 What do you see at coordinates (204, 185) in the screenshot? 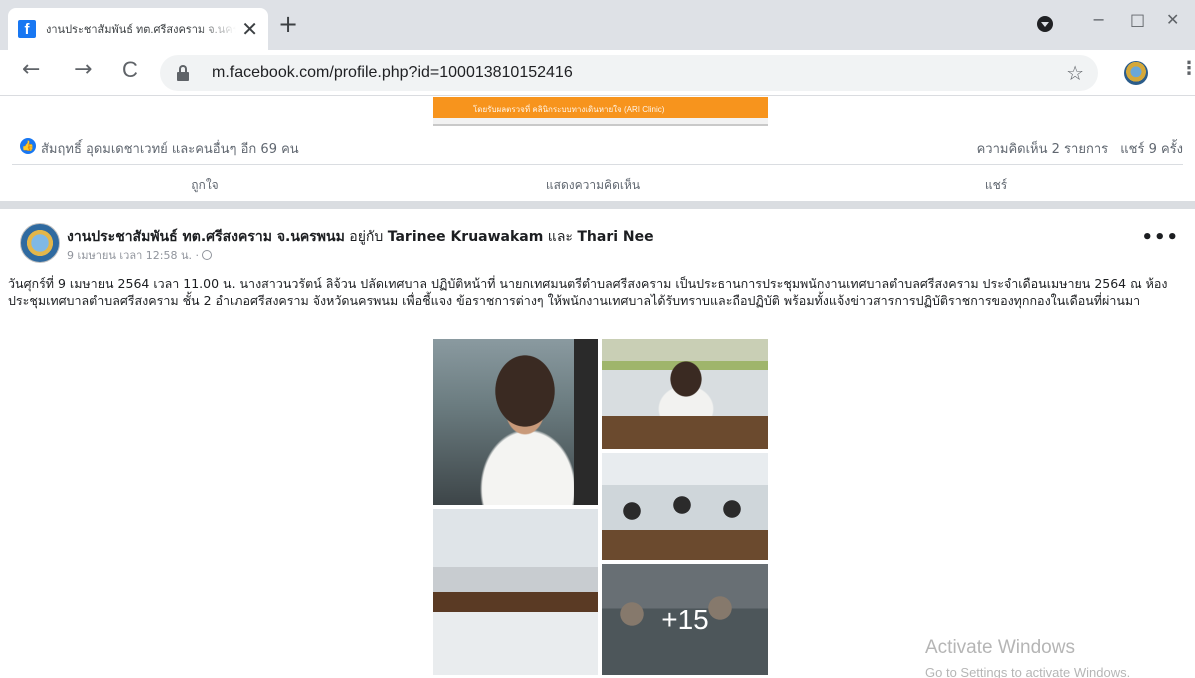
I see `like-button: ถูกใจ` at bounding box center [204, 185].